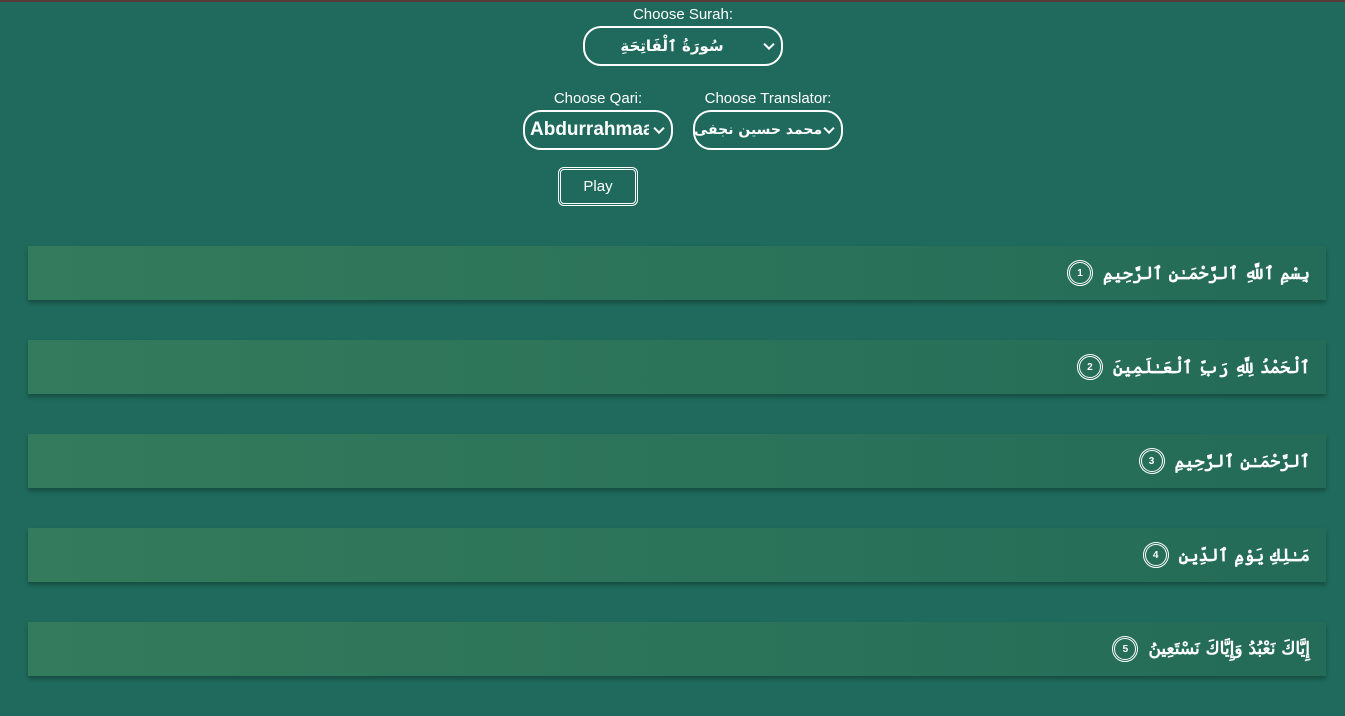 This screenshot has height=716, width=1345. I want to click on verse-text: بِسْمِ ٱللَّهِ ٱلرَّحْمَـٰنِ ٱلرَّحِيمِ, so click(1206, 273).